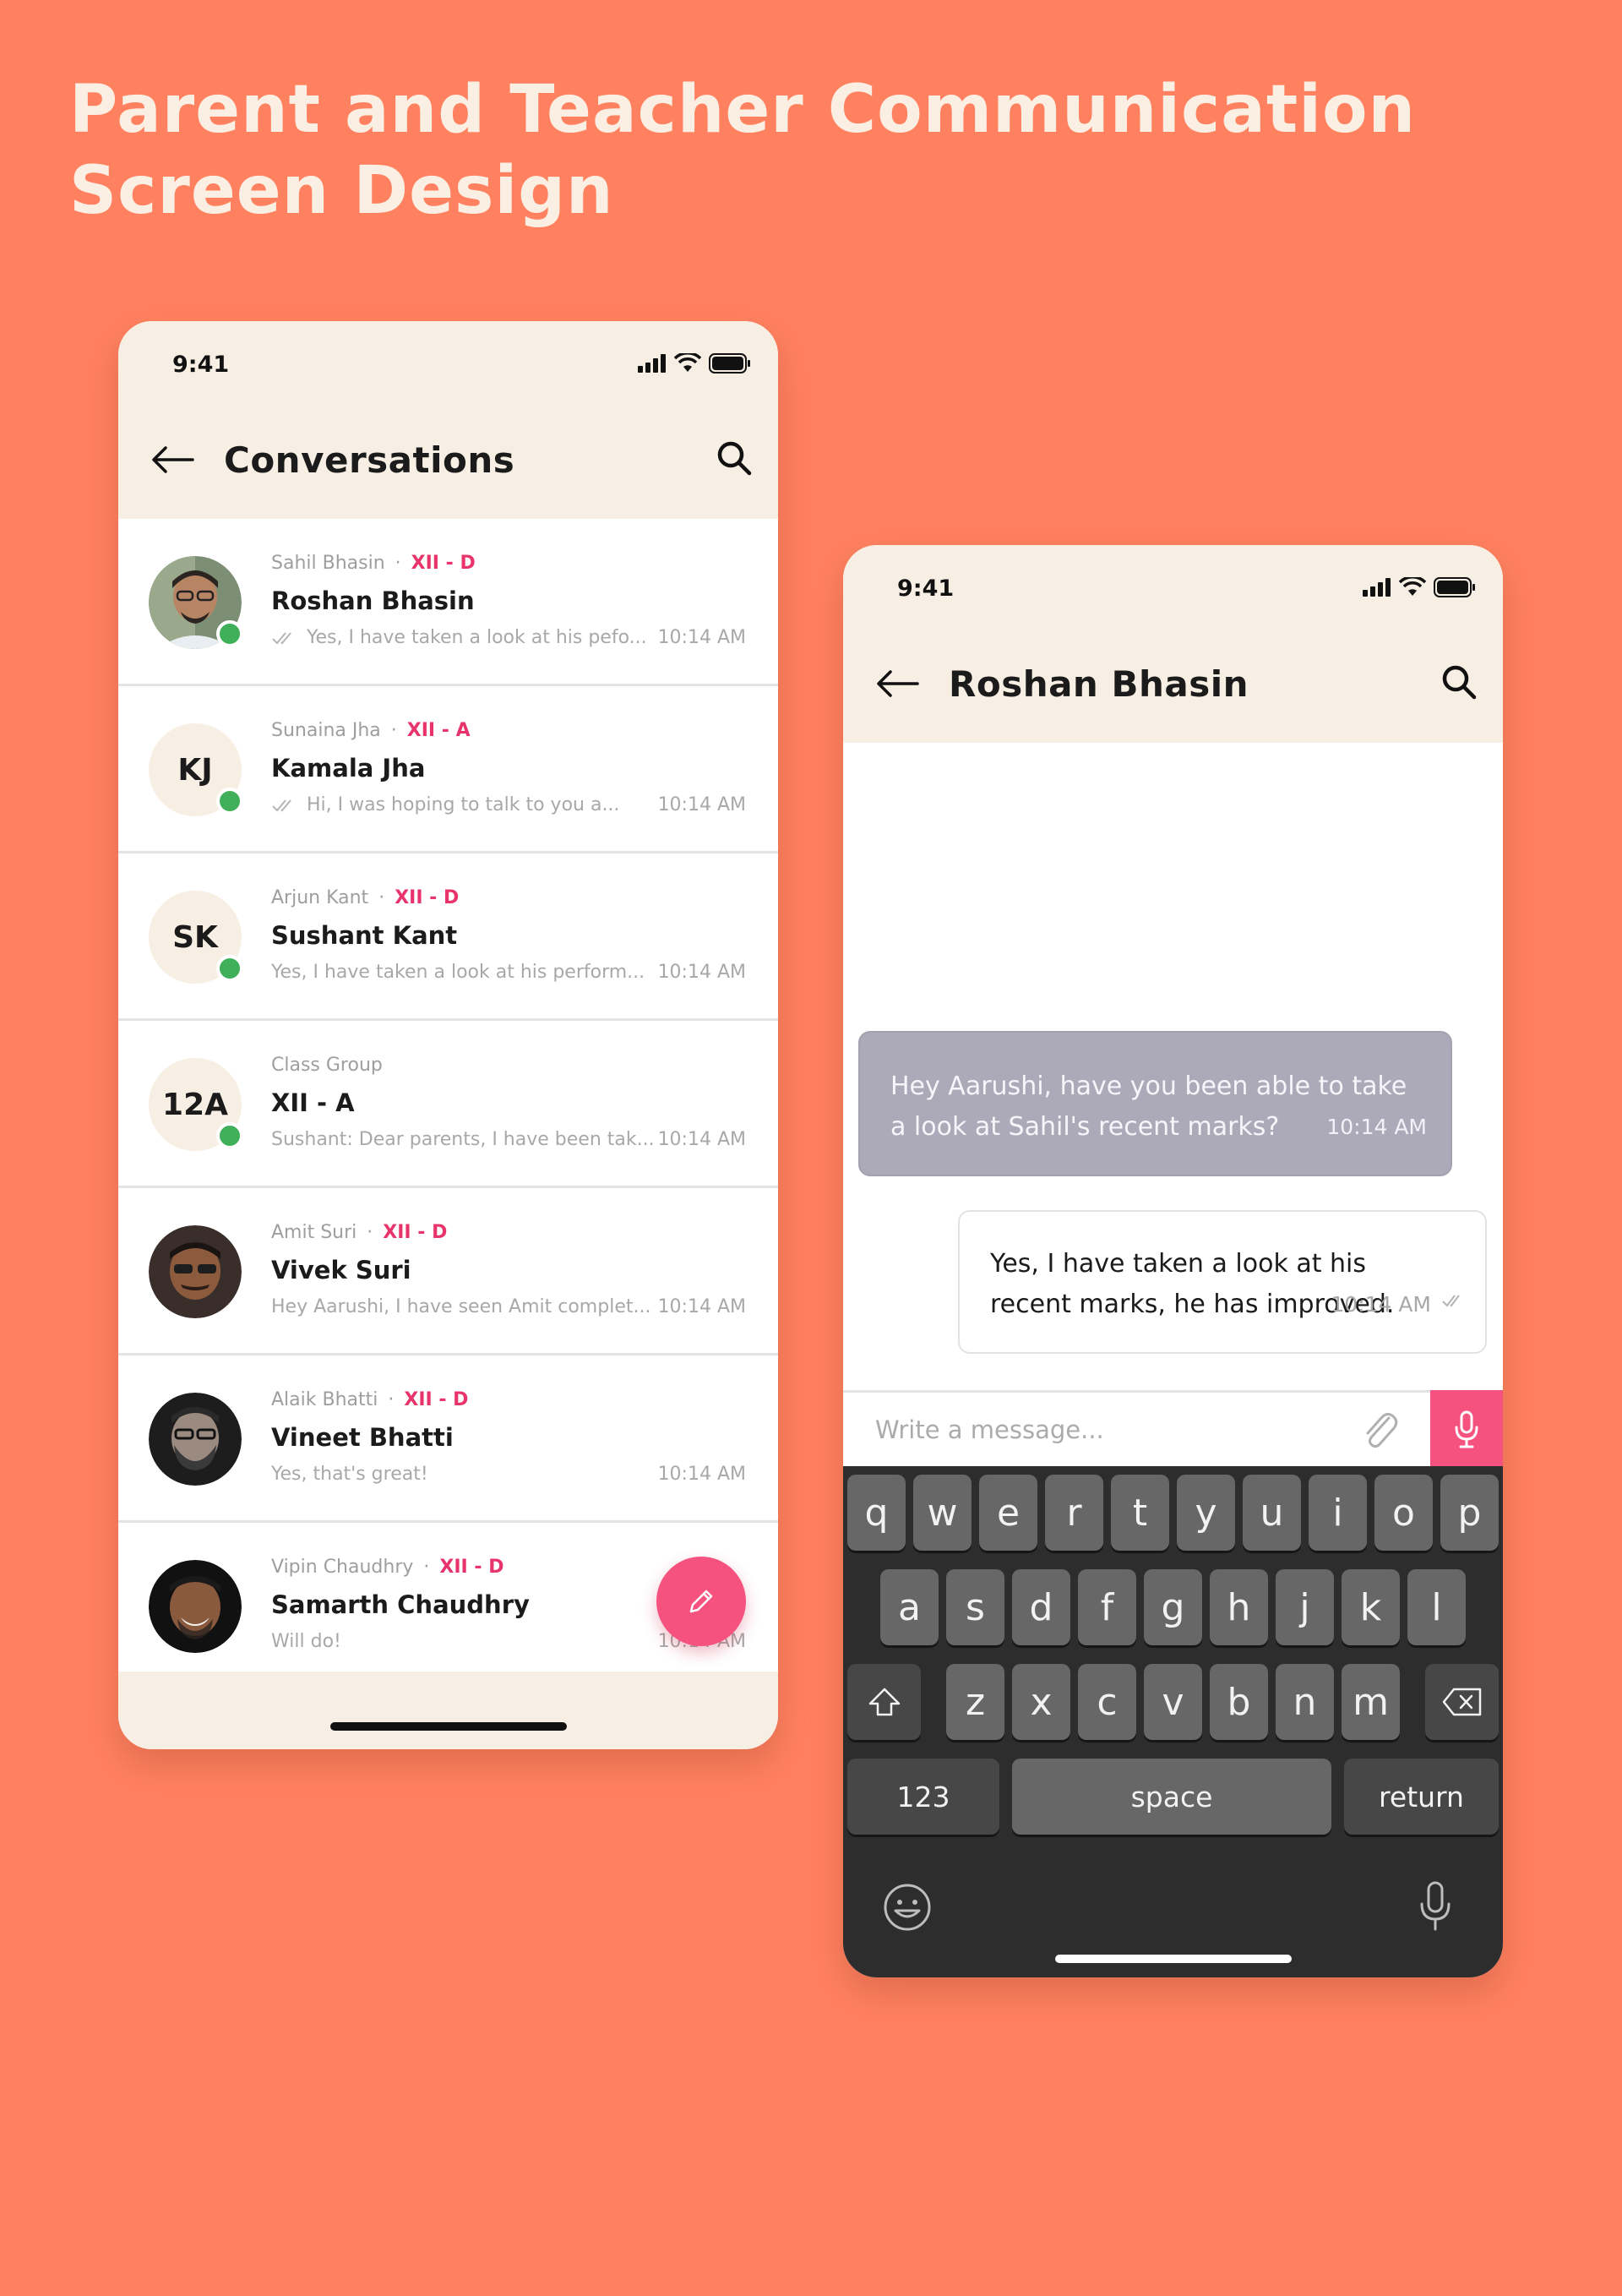  Describe the element at coordinates (448, 359) in the screenshot. I see `status-bar: 9:41` at that location.